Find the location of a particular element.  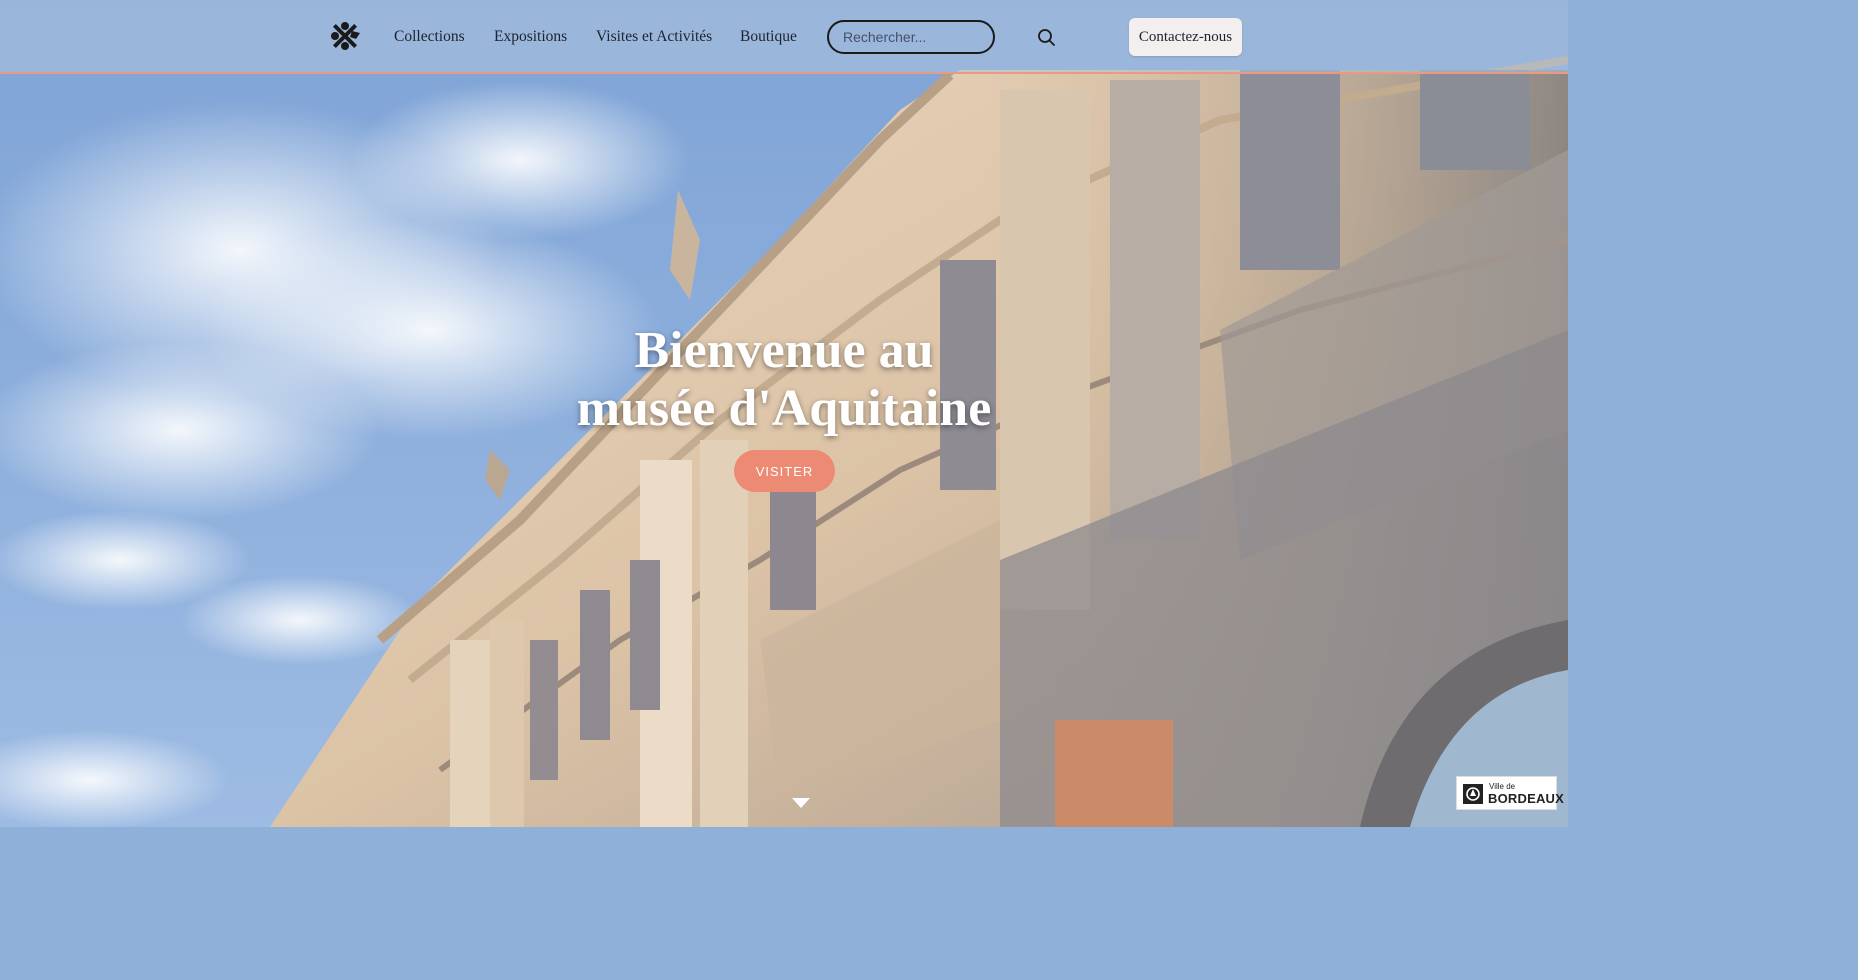

hero-title-line2: musée d'Aquitaine is located at coordinates (784, 408).